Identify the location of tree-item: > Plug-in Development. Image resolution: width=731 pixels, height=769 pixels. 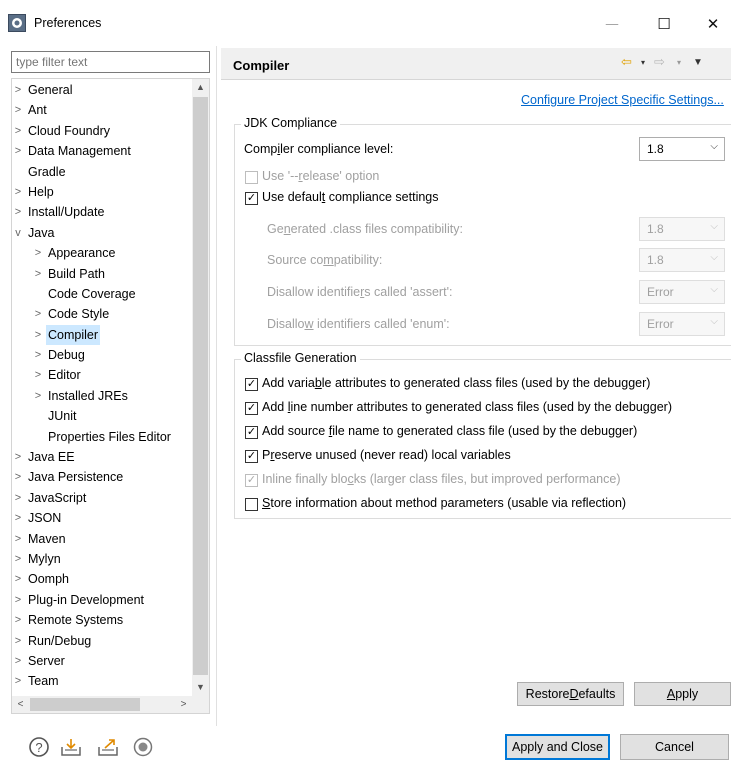
(102, 600).